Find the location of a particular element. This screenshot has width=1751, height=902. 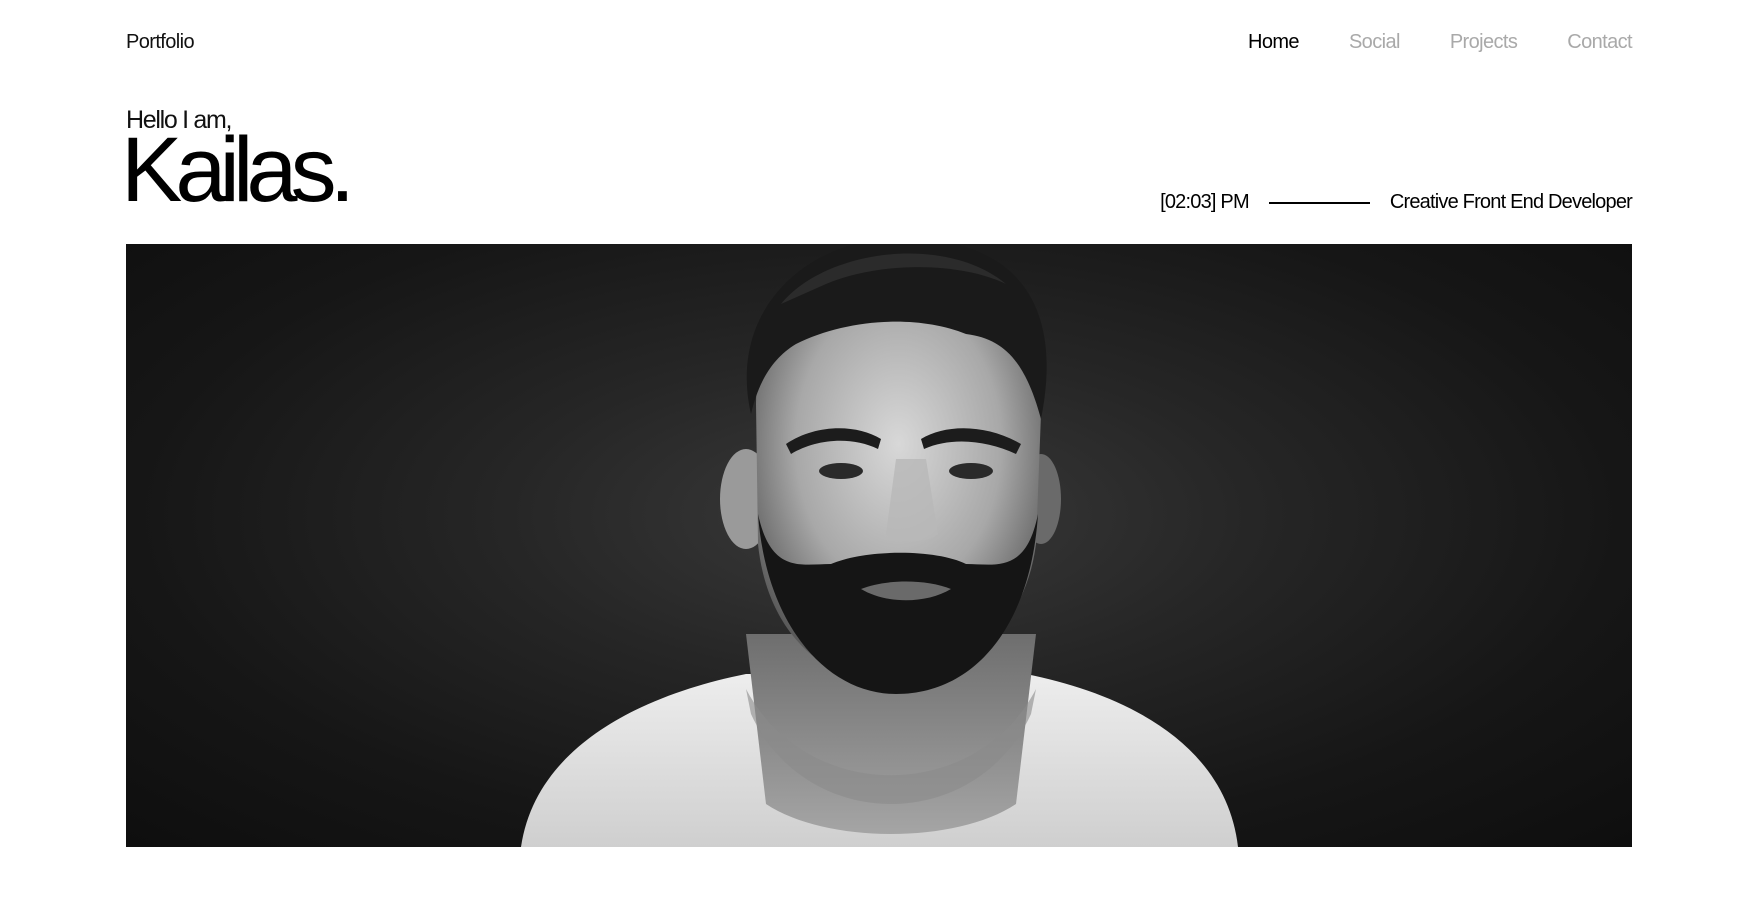

local-time: [02:03] PM is located at coordinates (1205, 202).